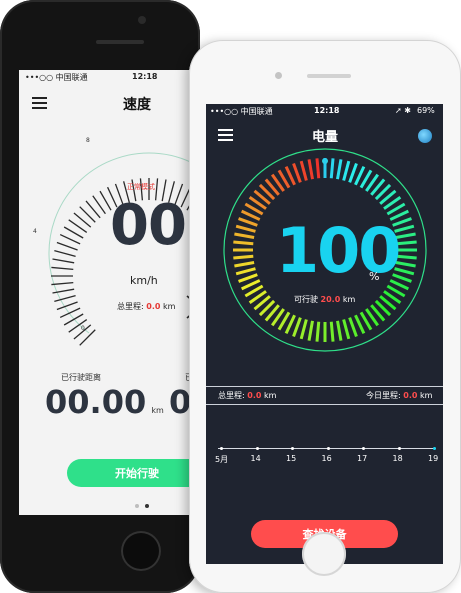  Describe the element at coordinates (383, 395) in the screenshot. I see `today-mileage-label: 今日里程:` at that location.